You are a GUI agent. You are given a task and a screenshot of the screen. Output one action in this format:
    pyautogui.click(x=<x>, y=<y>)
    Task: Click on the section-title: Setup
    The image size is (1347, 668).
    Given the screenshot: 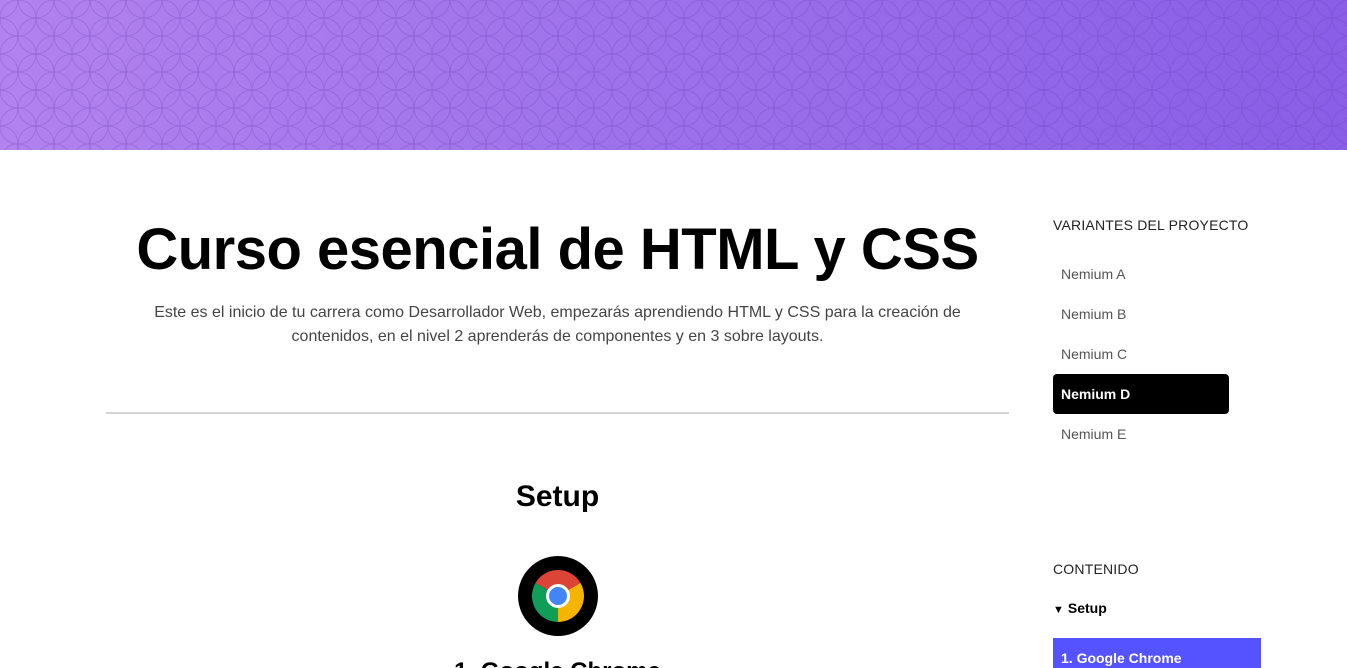 What is the action you would take?
    pyautogui.click(x=557, y=496)
    